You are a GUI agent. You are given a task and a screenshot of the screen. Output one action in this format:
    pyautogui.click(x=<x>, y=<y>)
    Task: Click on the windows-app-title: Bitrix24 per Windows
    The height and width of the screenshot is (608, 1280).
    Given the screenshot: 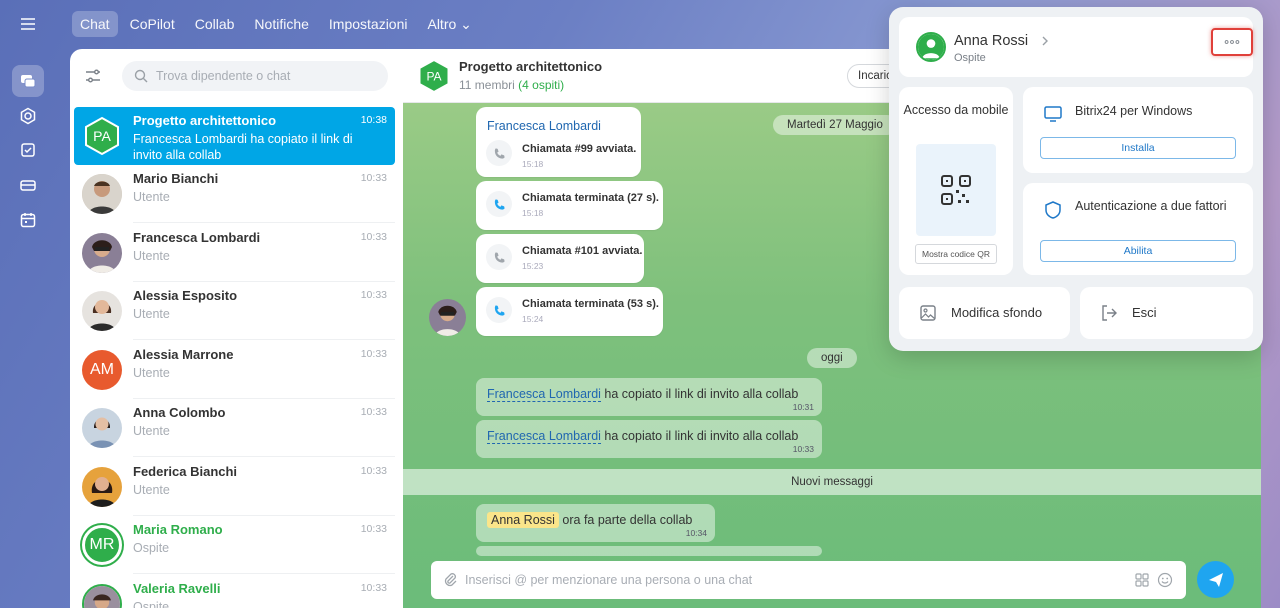 What is the action you would take?
    pyautogui.click(x=1134, y=111)
    